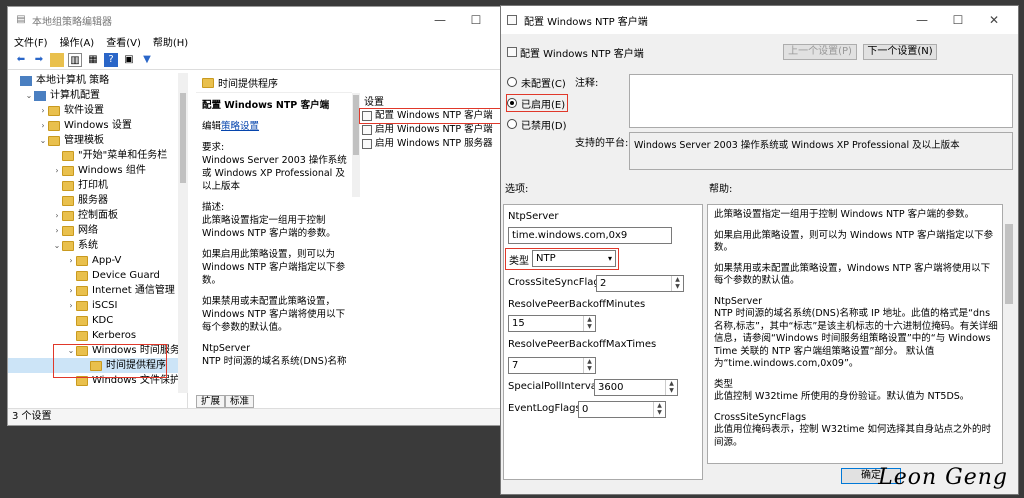 This screenshot has height=498, width=1024. What do you see at coordinates (75, 59) in the screenshot?
I see `show-hide-tree-icon: ▥` at bounding box center [75, 59].